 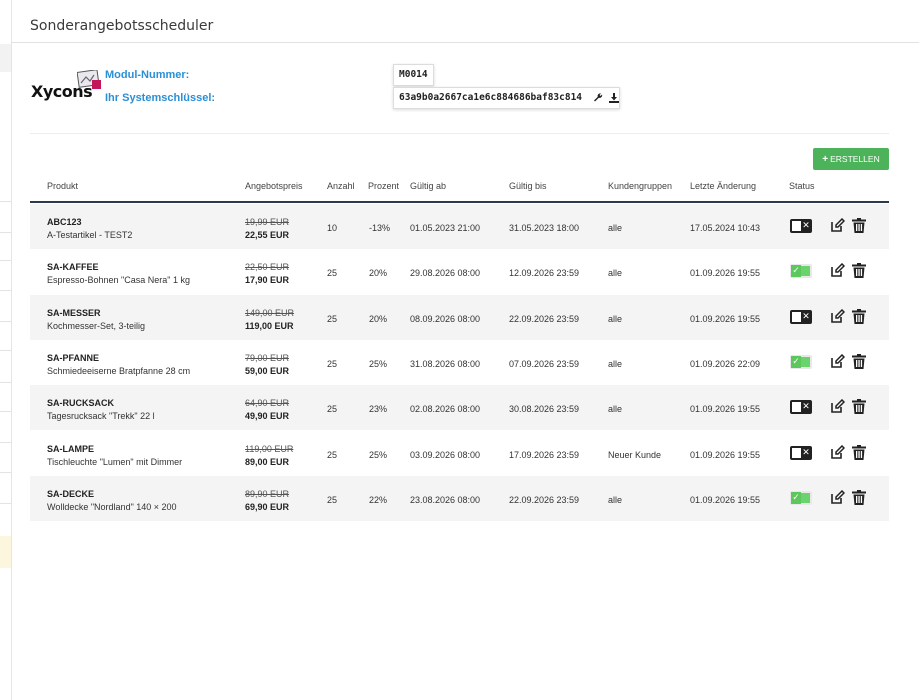 What do you see at coordinates (459, 133) in the screenshot?
I see `section-divider` at bounding box center [459, 133].